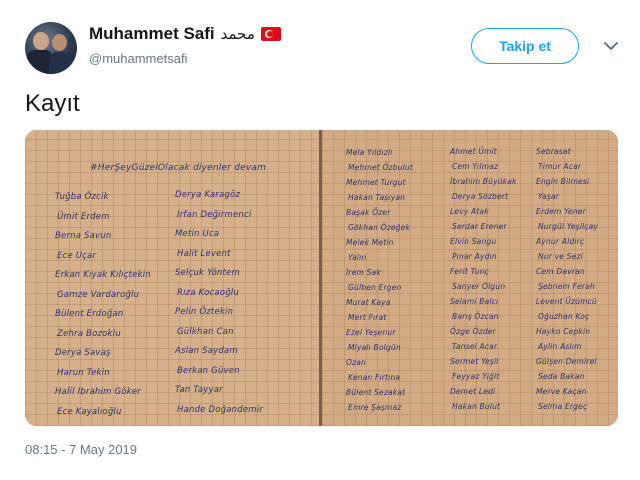 Image resolution: width=640 pixels, height=480 pixels. What do you see at coordinates (369, 152) in the screenshot?
I see `handwritten-name: Mela Yıldızlı` at bounding box center [369, 152].